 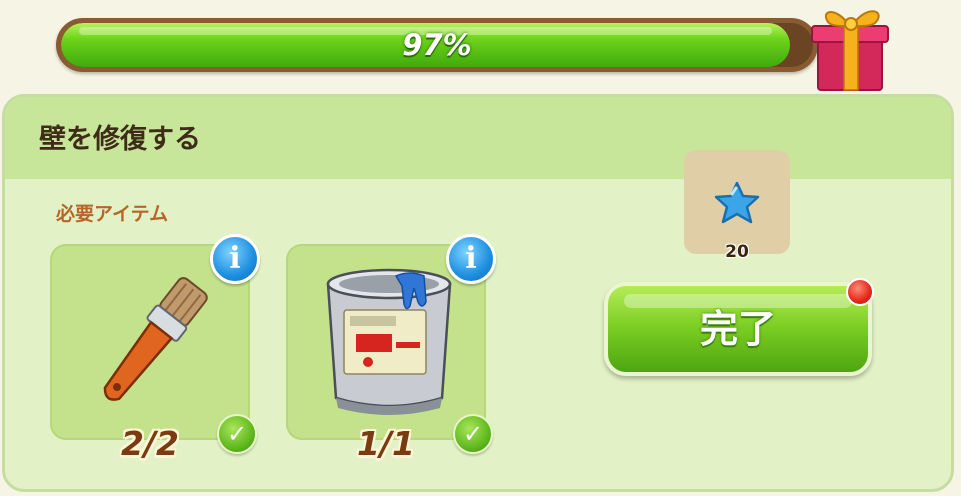 I want to click on paint-can-icon, so click(x=389, y=341).